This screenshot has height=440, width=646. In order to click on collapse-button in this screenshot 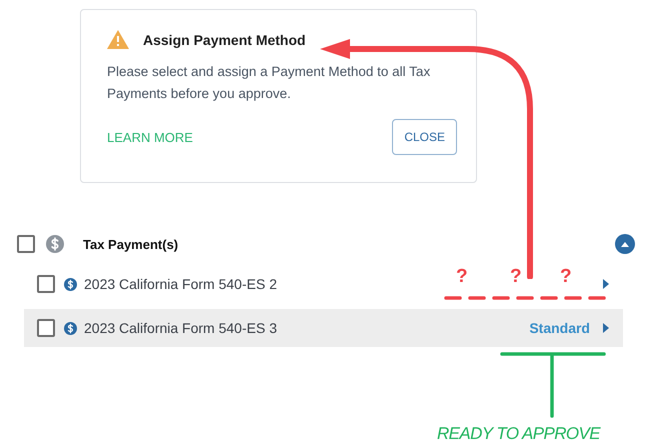, I will do `click(625, 244)`.